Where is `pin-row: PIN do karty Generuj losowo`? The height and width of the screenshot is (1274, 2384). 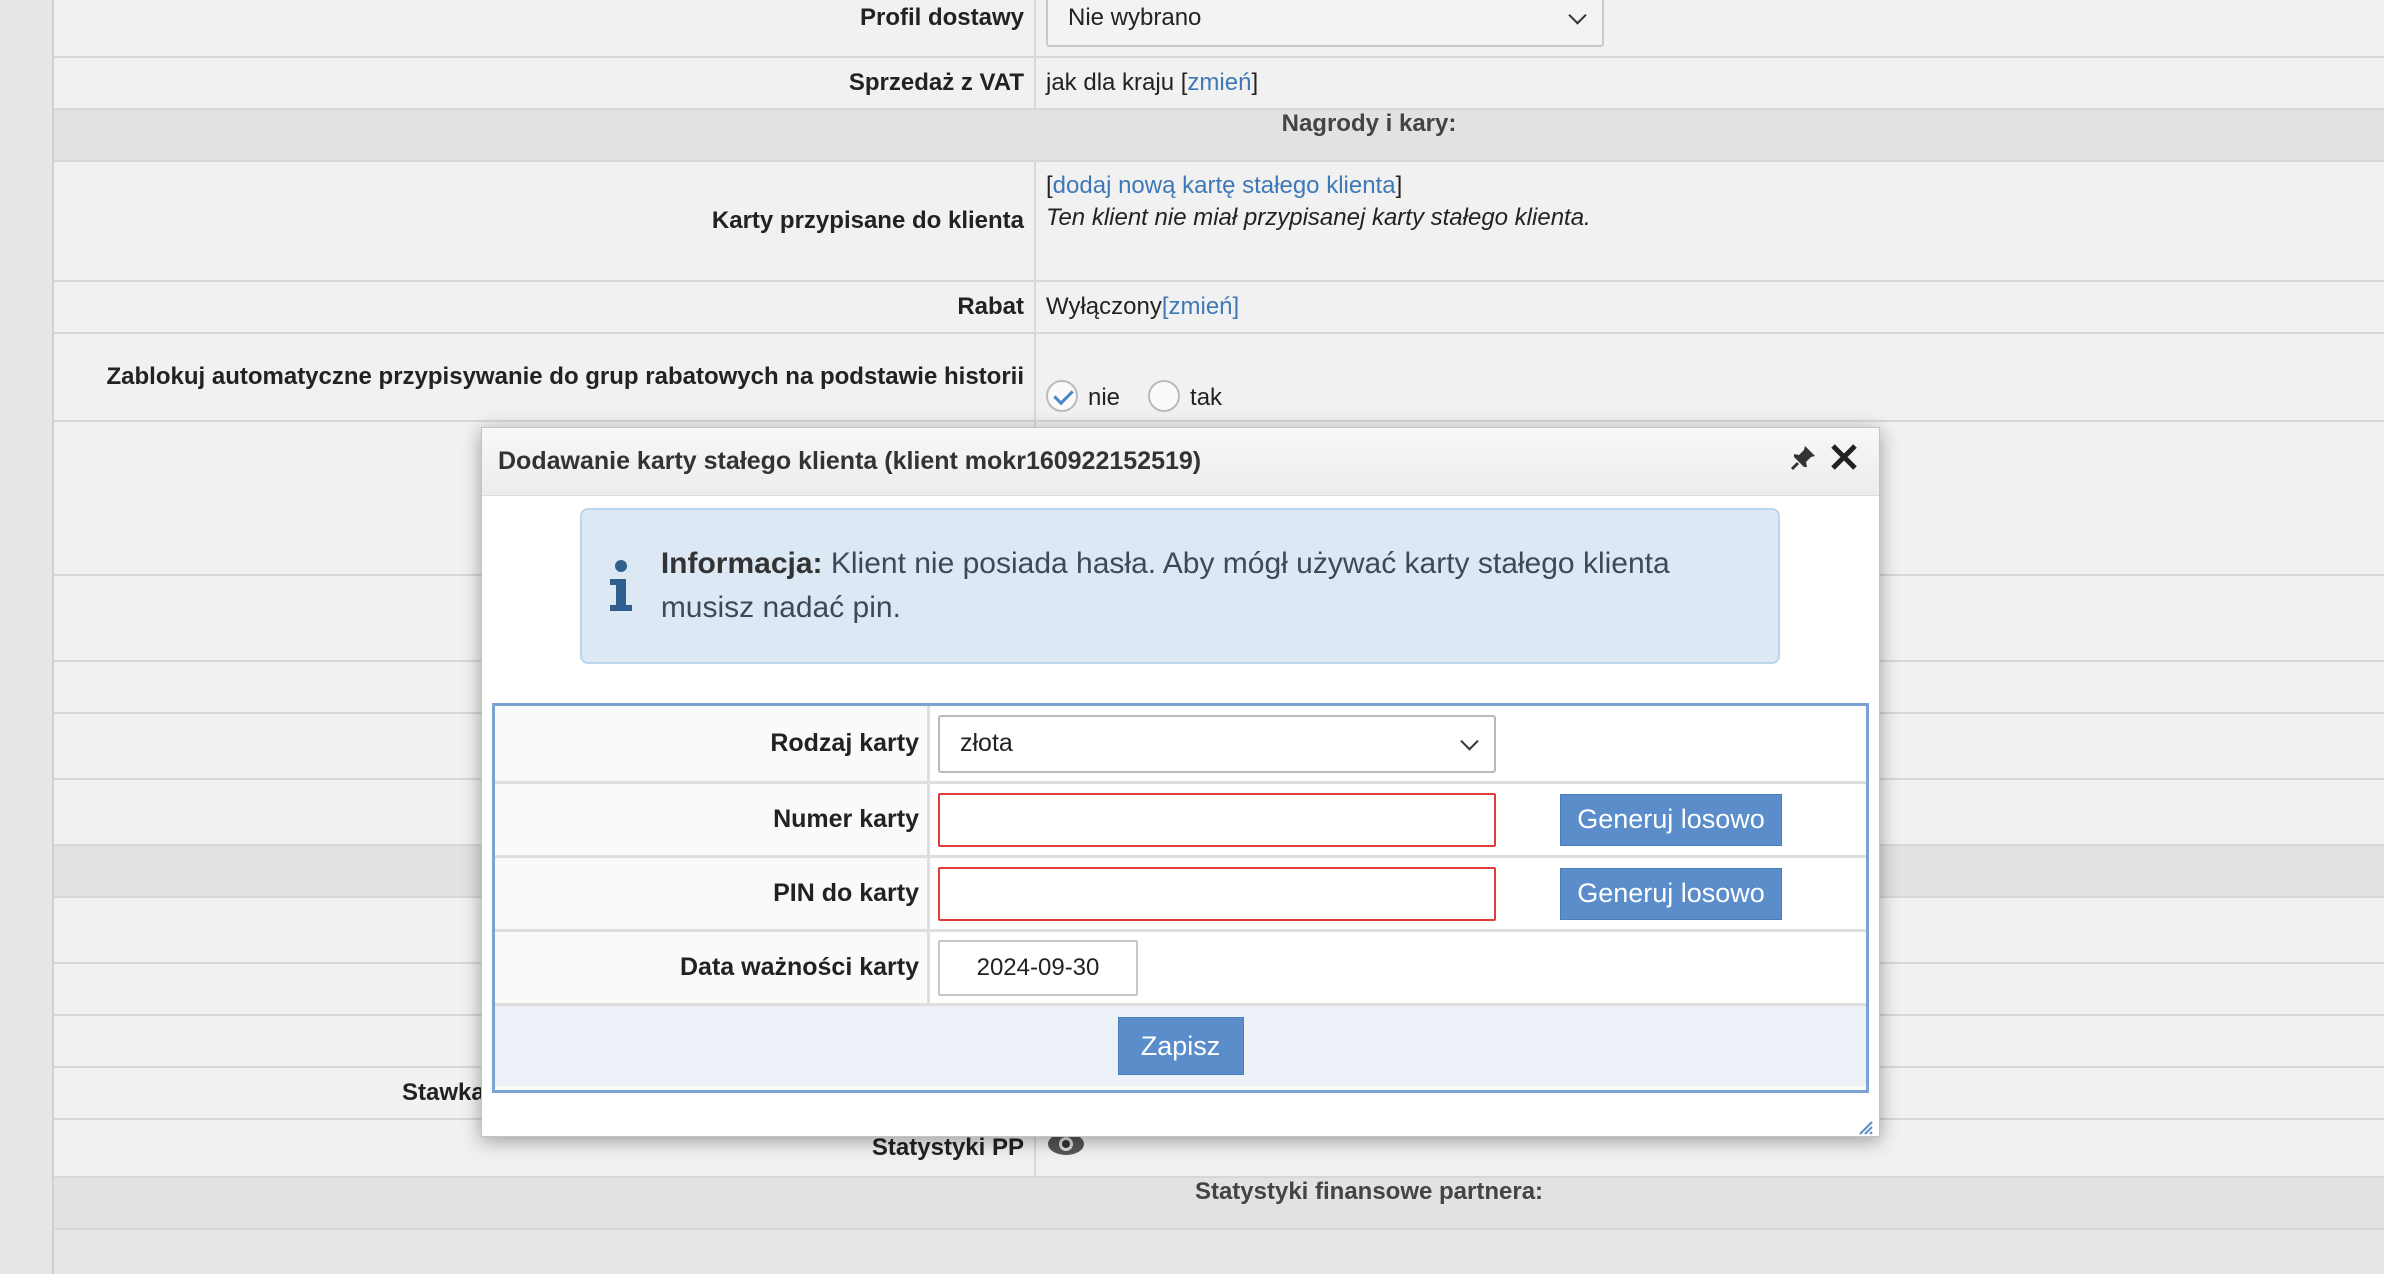
pin-row: PIN do karty Generuj losowo is located at coordinates (1180, 895).